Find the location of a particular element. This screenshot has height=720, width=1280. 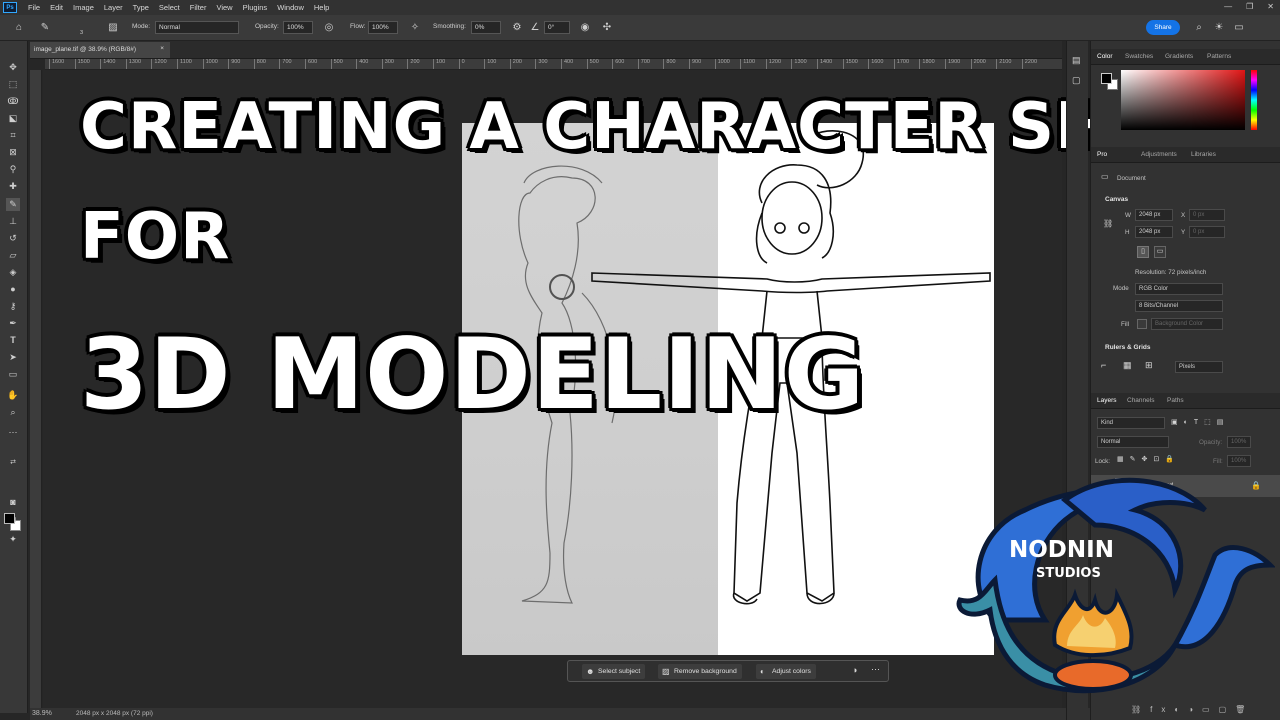

tab-adjustments: Adjustments is located at coordinates (1159, 154).